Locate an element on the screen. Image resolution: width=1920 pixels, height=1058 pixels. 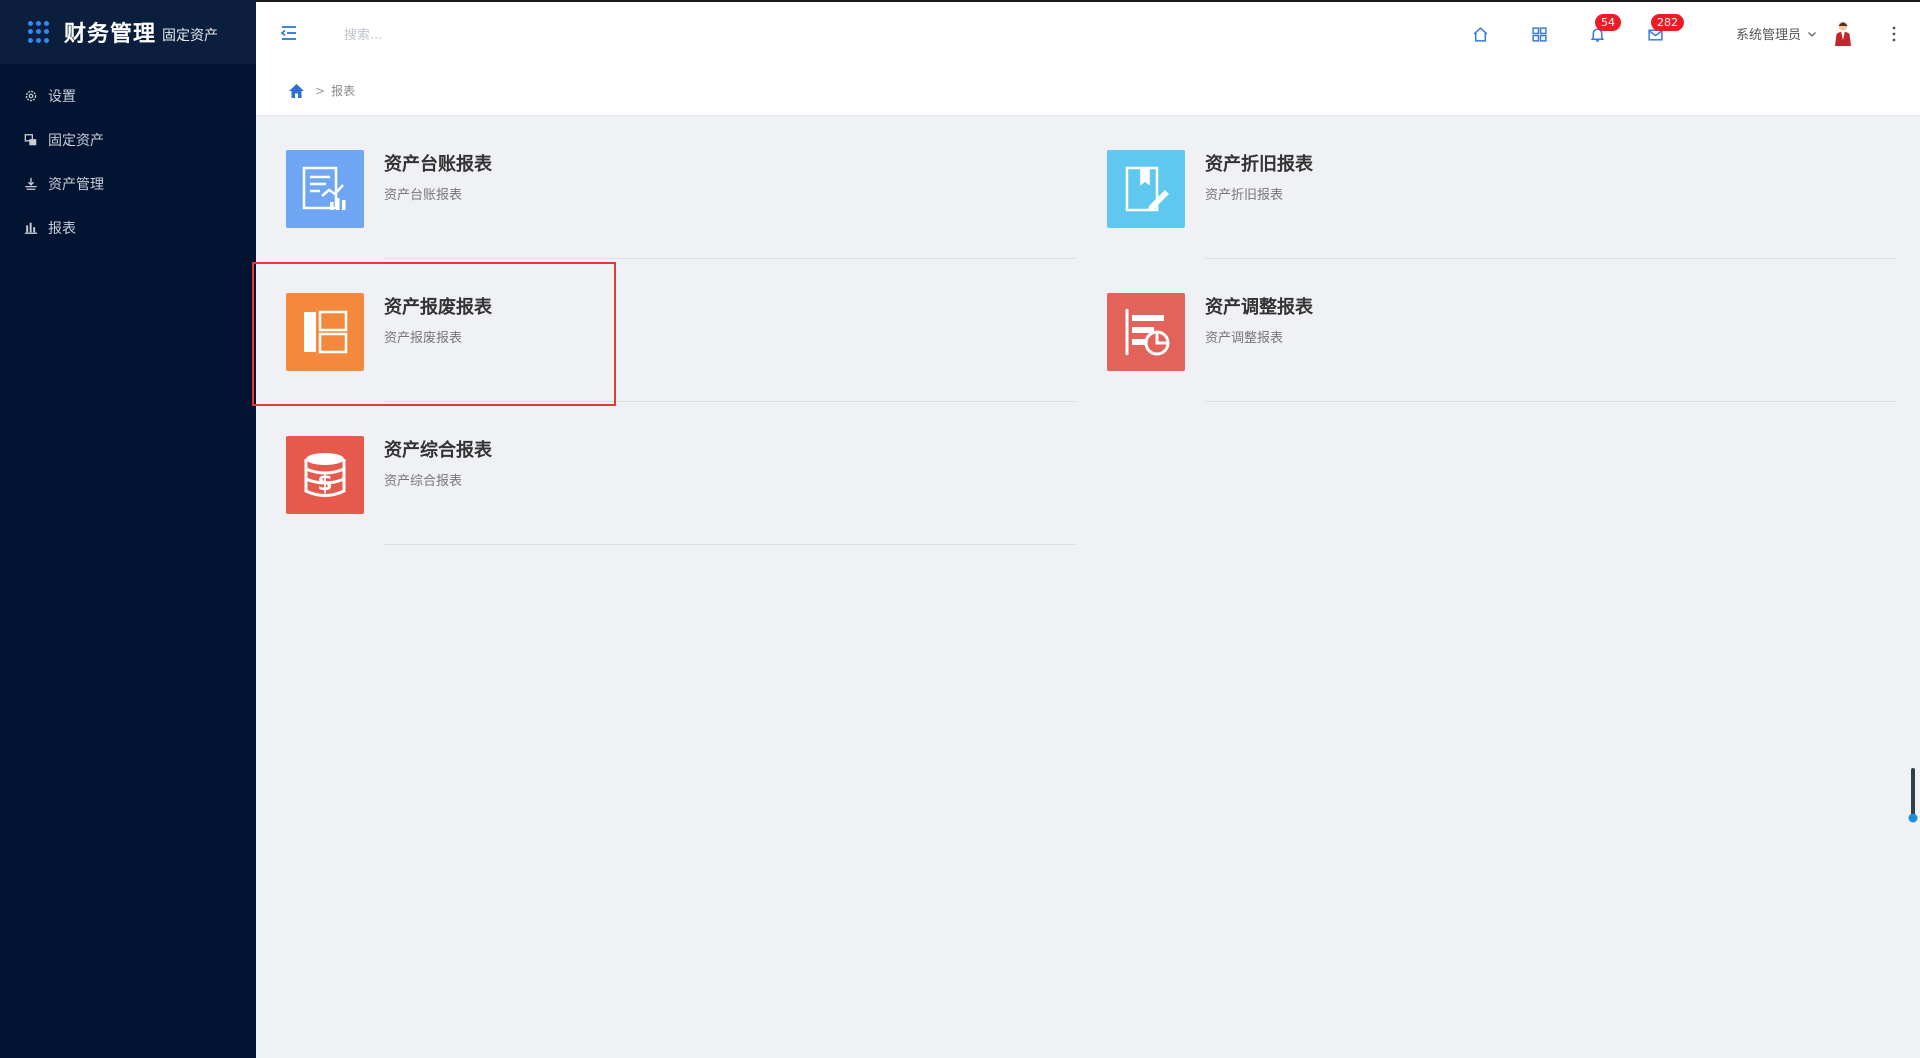
sidebar-item-label: 设置 is located at coordinates (62, 97).